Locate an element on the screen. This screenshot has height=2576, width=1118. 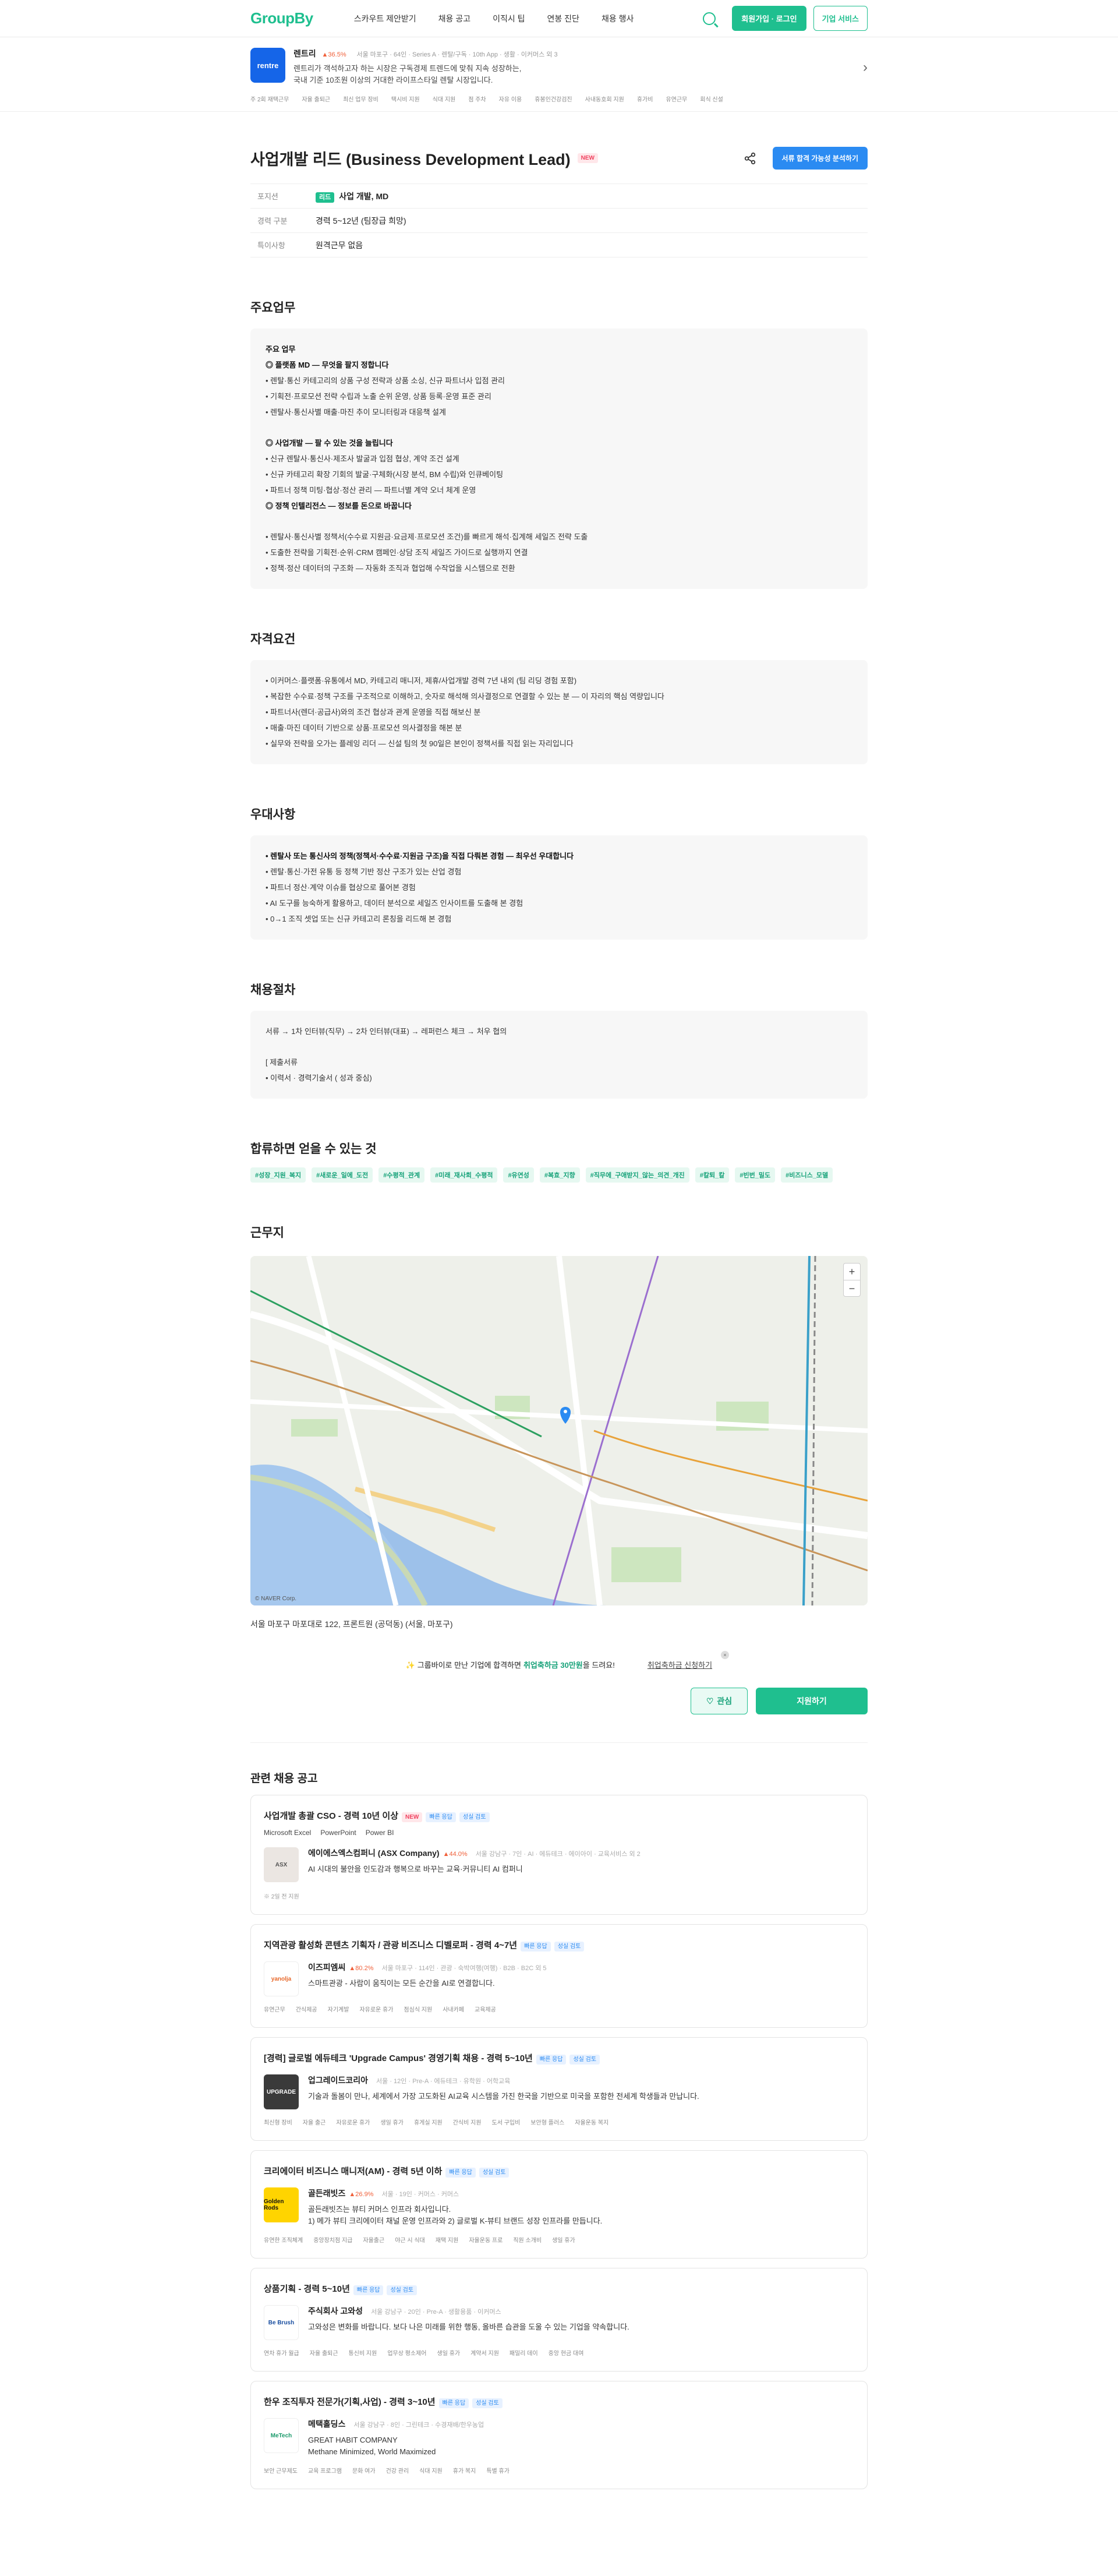
close-icon: × is located at coordinates (725, 1655).